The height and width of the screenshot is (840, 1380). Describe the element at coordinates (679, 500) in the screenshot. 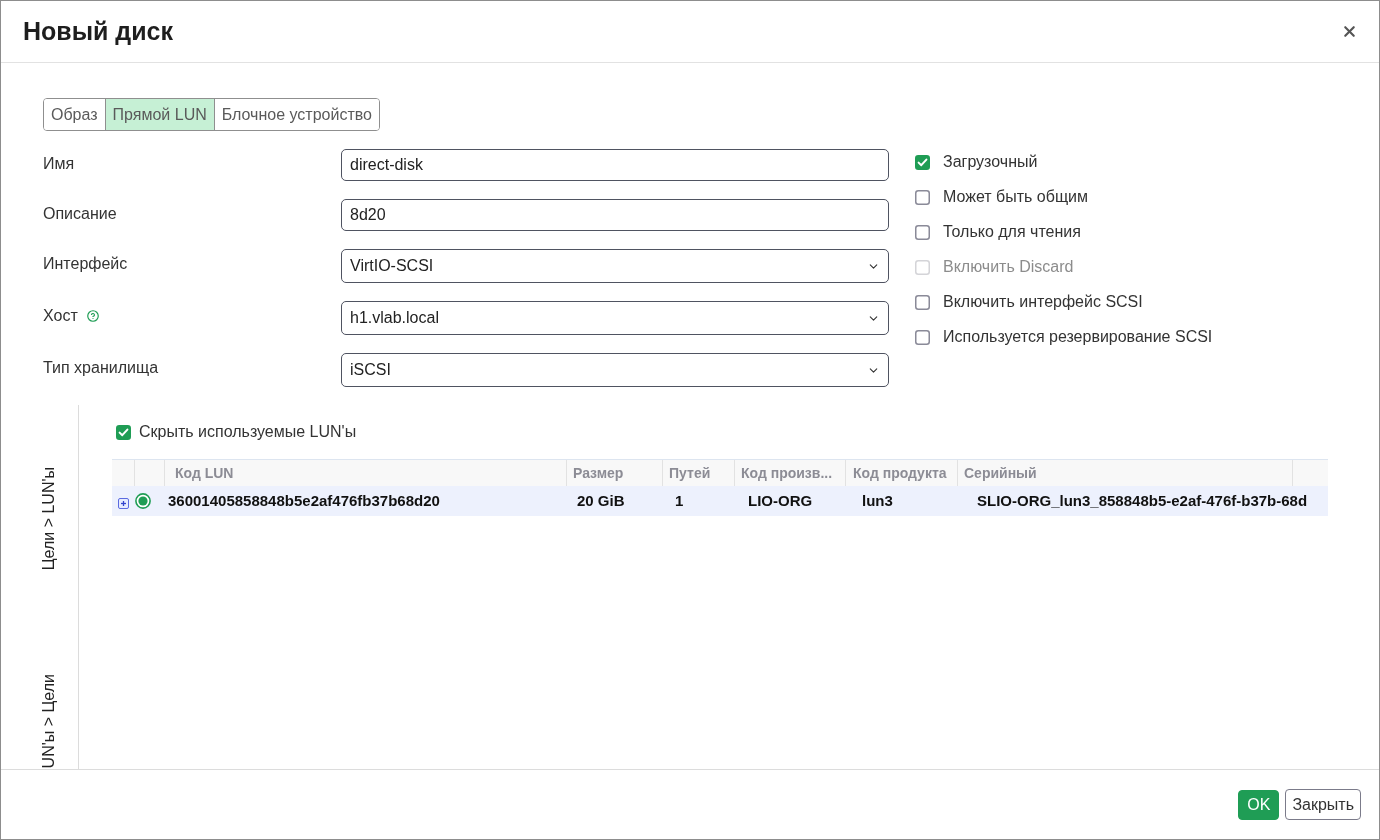

I see `table-cell-text: 1` at that location.